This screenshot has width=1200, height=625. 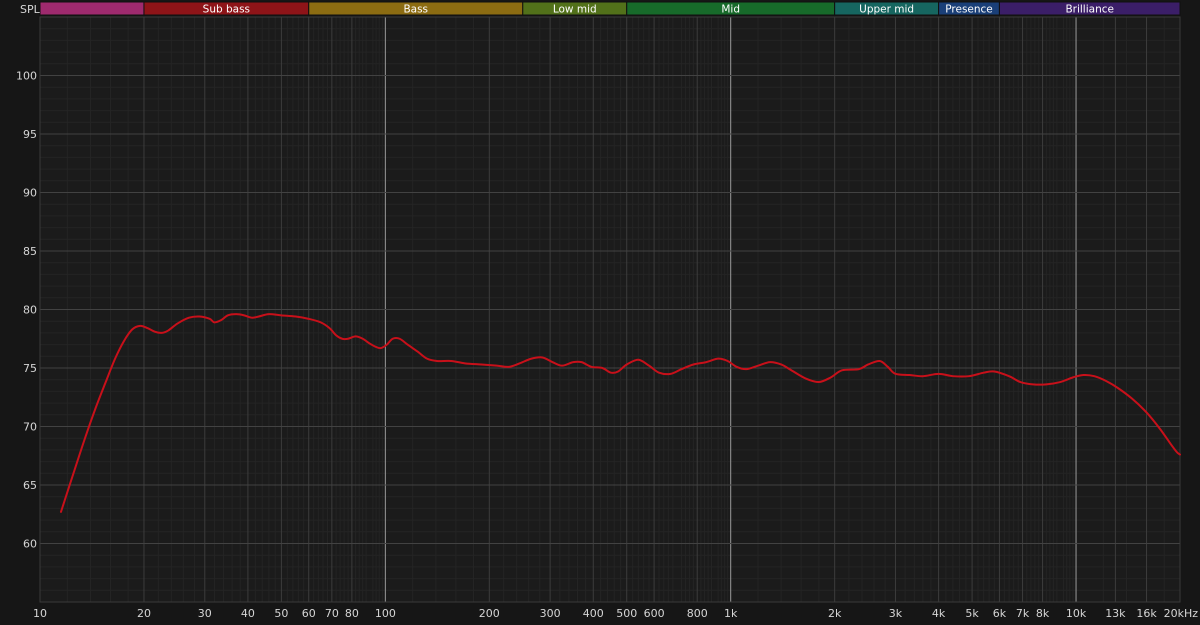 I want to click on x-tick-label: 20, so click(x=144, y=613).